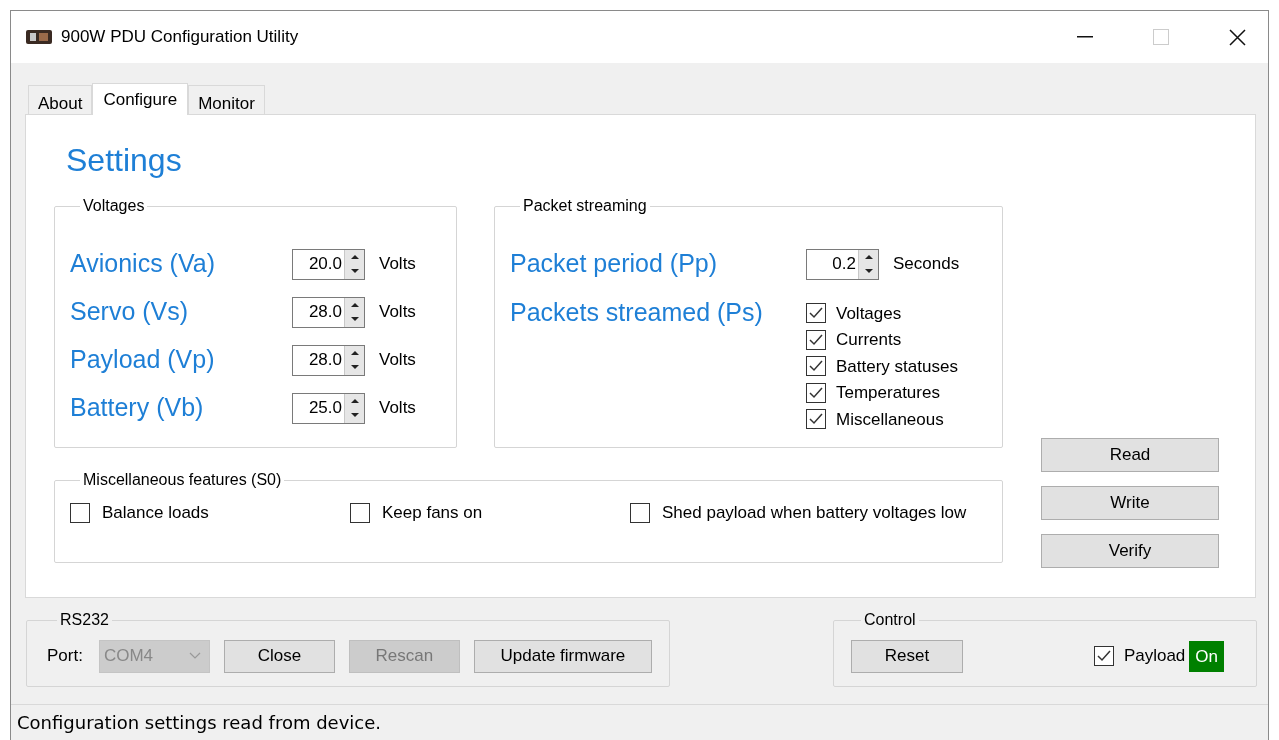  Describe the element at coordinates (140, 99) in the screenshot. I see `tab: Configure` at that location.